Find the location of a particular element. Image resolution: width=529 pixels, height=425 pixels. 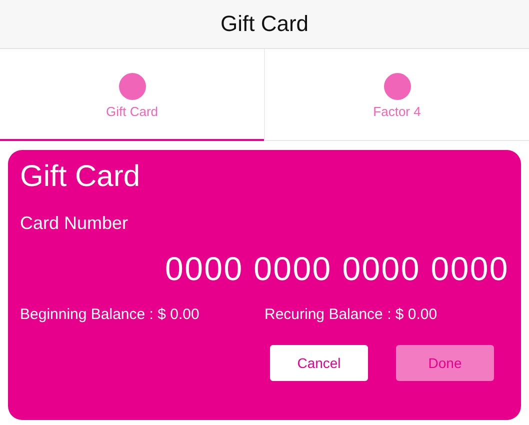

tab: Factor 4 is located at coordinates (396, 95).